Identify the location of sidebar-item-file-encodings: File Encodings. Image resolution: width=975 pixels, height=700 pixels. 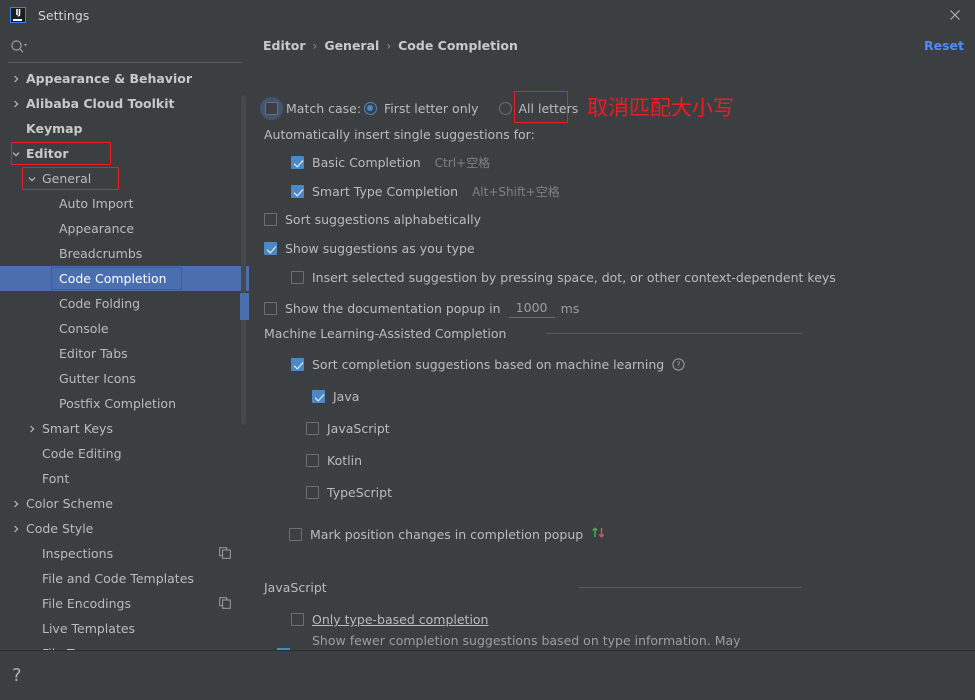
(124, 603).